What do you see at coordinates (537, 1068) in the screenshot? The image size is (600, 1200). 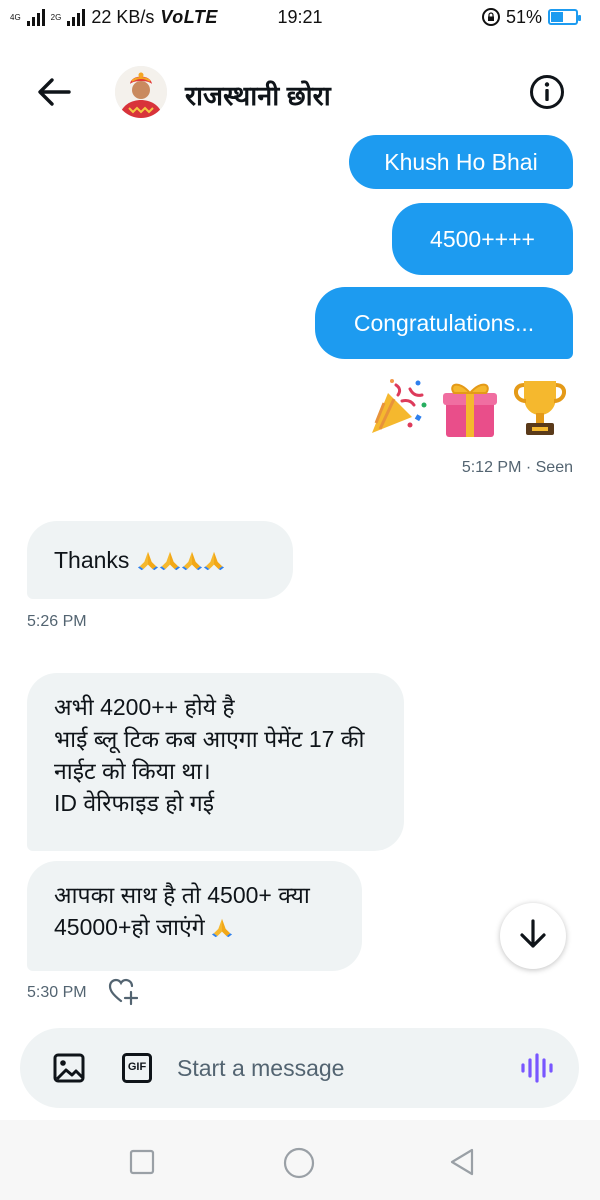 I see `voice-message-icon` at bounding box center [537, 1068].